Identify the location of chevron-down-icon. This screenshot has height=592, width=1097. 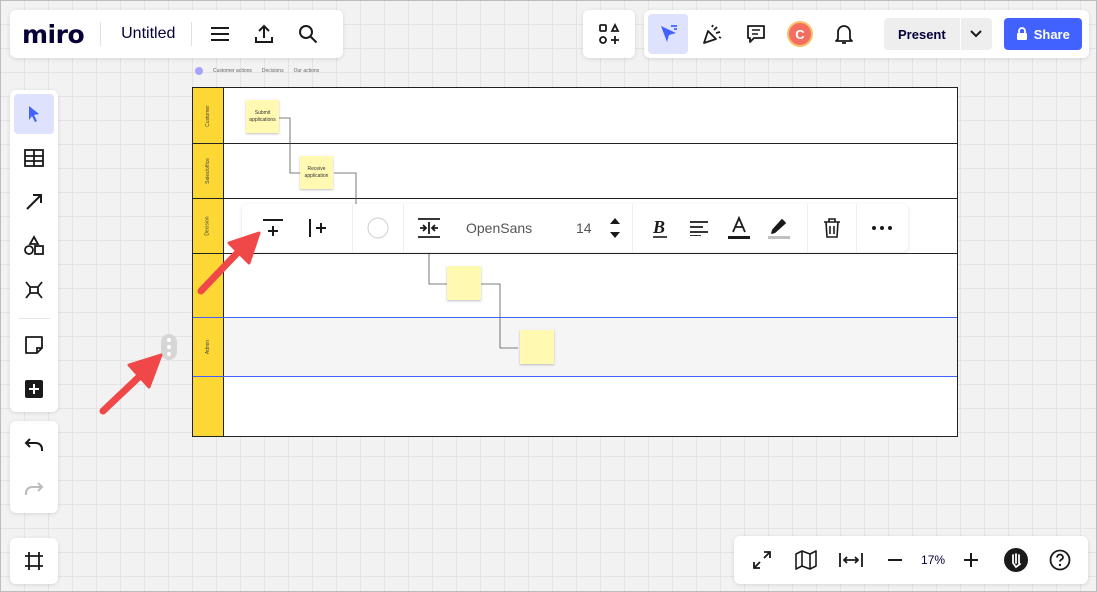
(615, 235).